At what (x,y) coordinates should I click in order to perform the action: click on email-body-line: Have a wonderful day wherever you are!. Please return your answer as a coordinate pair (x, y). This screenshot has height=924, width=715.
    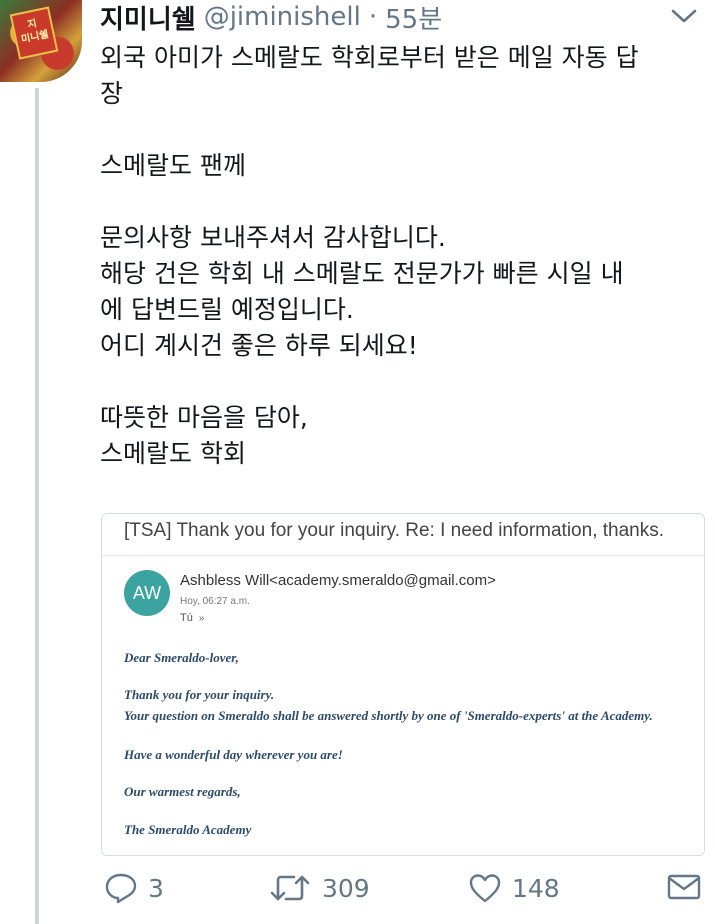
    Looking at the image, I should click on (233, 754).